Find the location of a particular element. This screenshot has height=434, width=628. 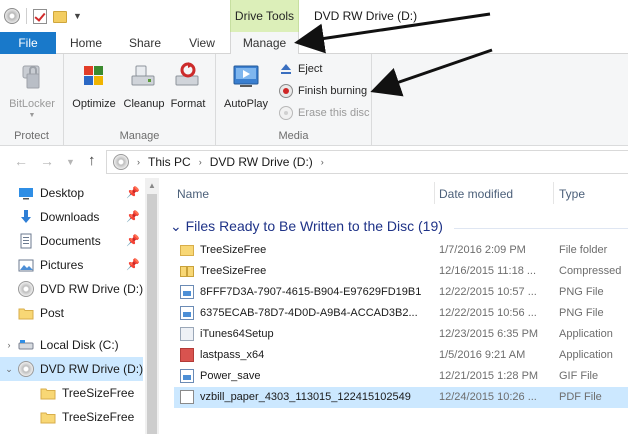

nav-item-label: Downloads is located at coordinates (70, 217).